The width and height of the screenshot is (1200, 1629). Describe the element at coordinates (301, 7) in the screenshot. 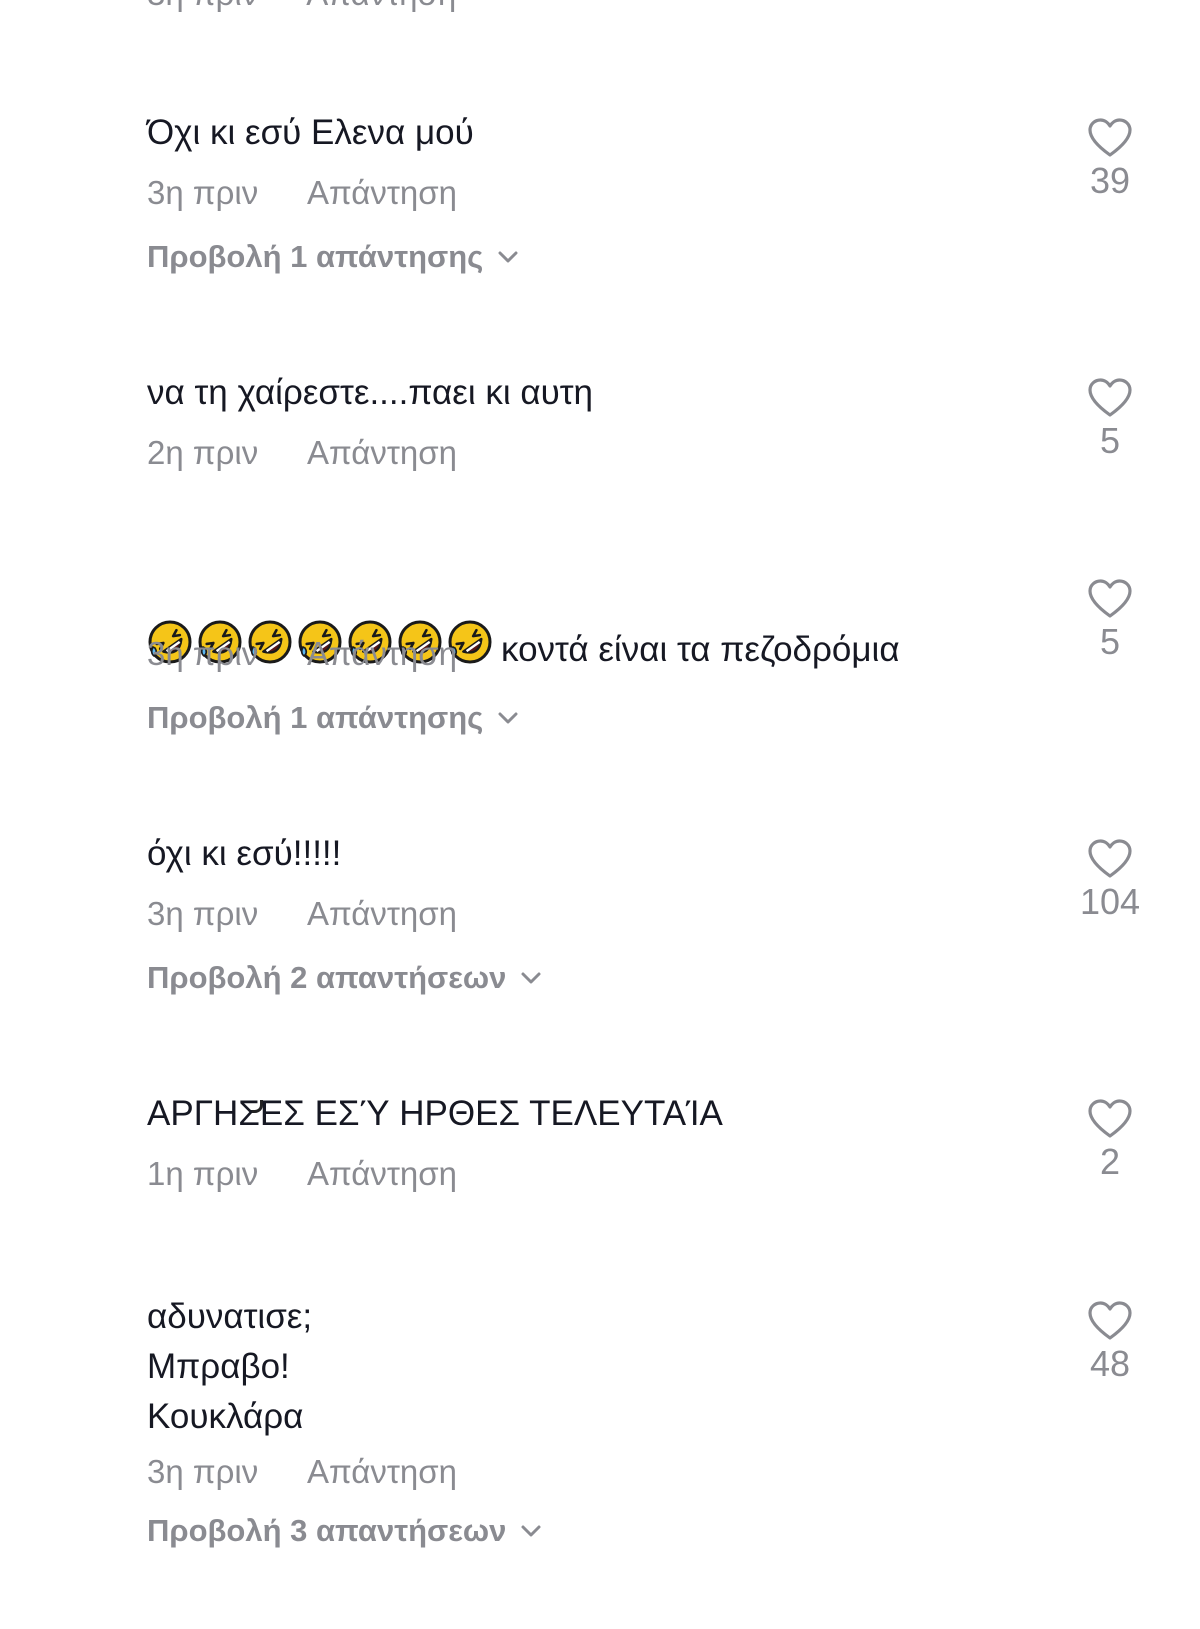

I see `clipped-comment-meta: 3η πριν Απάντηση` at that location.